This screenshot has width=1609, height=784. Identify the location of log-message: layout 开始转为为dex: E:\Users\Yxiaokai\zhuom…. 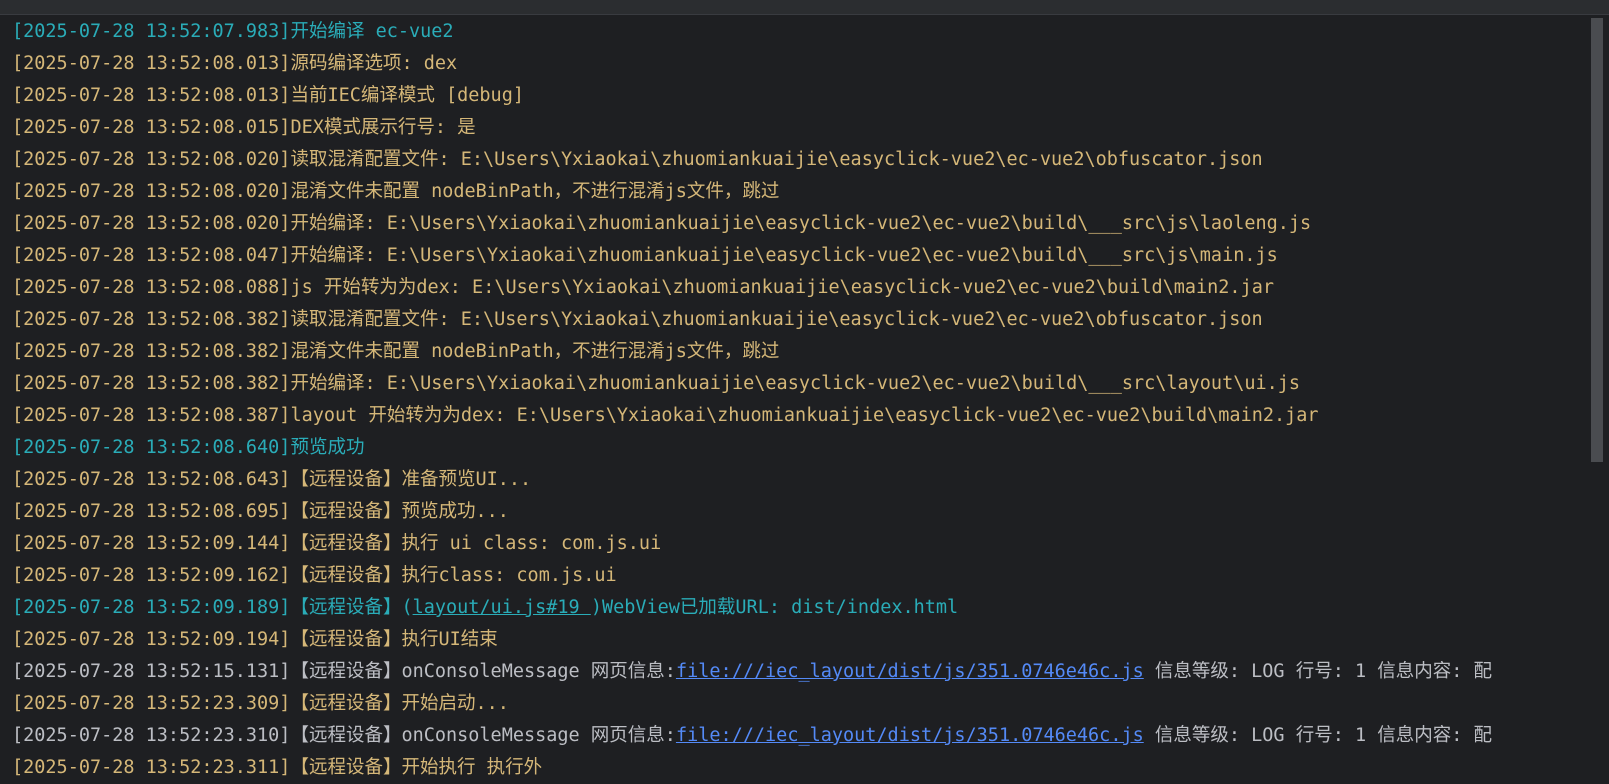
(804, 415).